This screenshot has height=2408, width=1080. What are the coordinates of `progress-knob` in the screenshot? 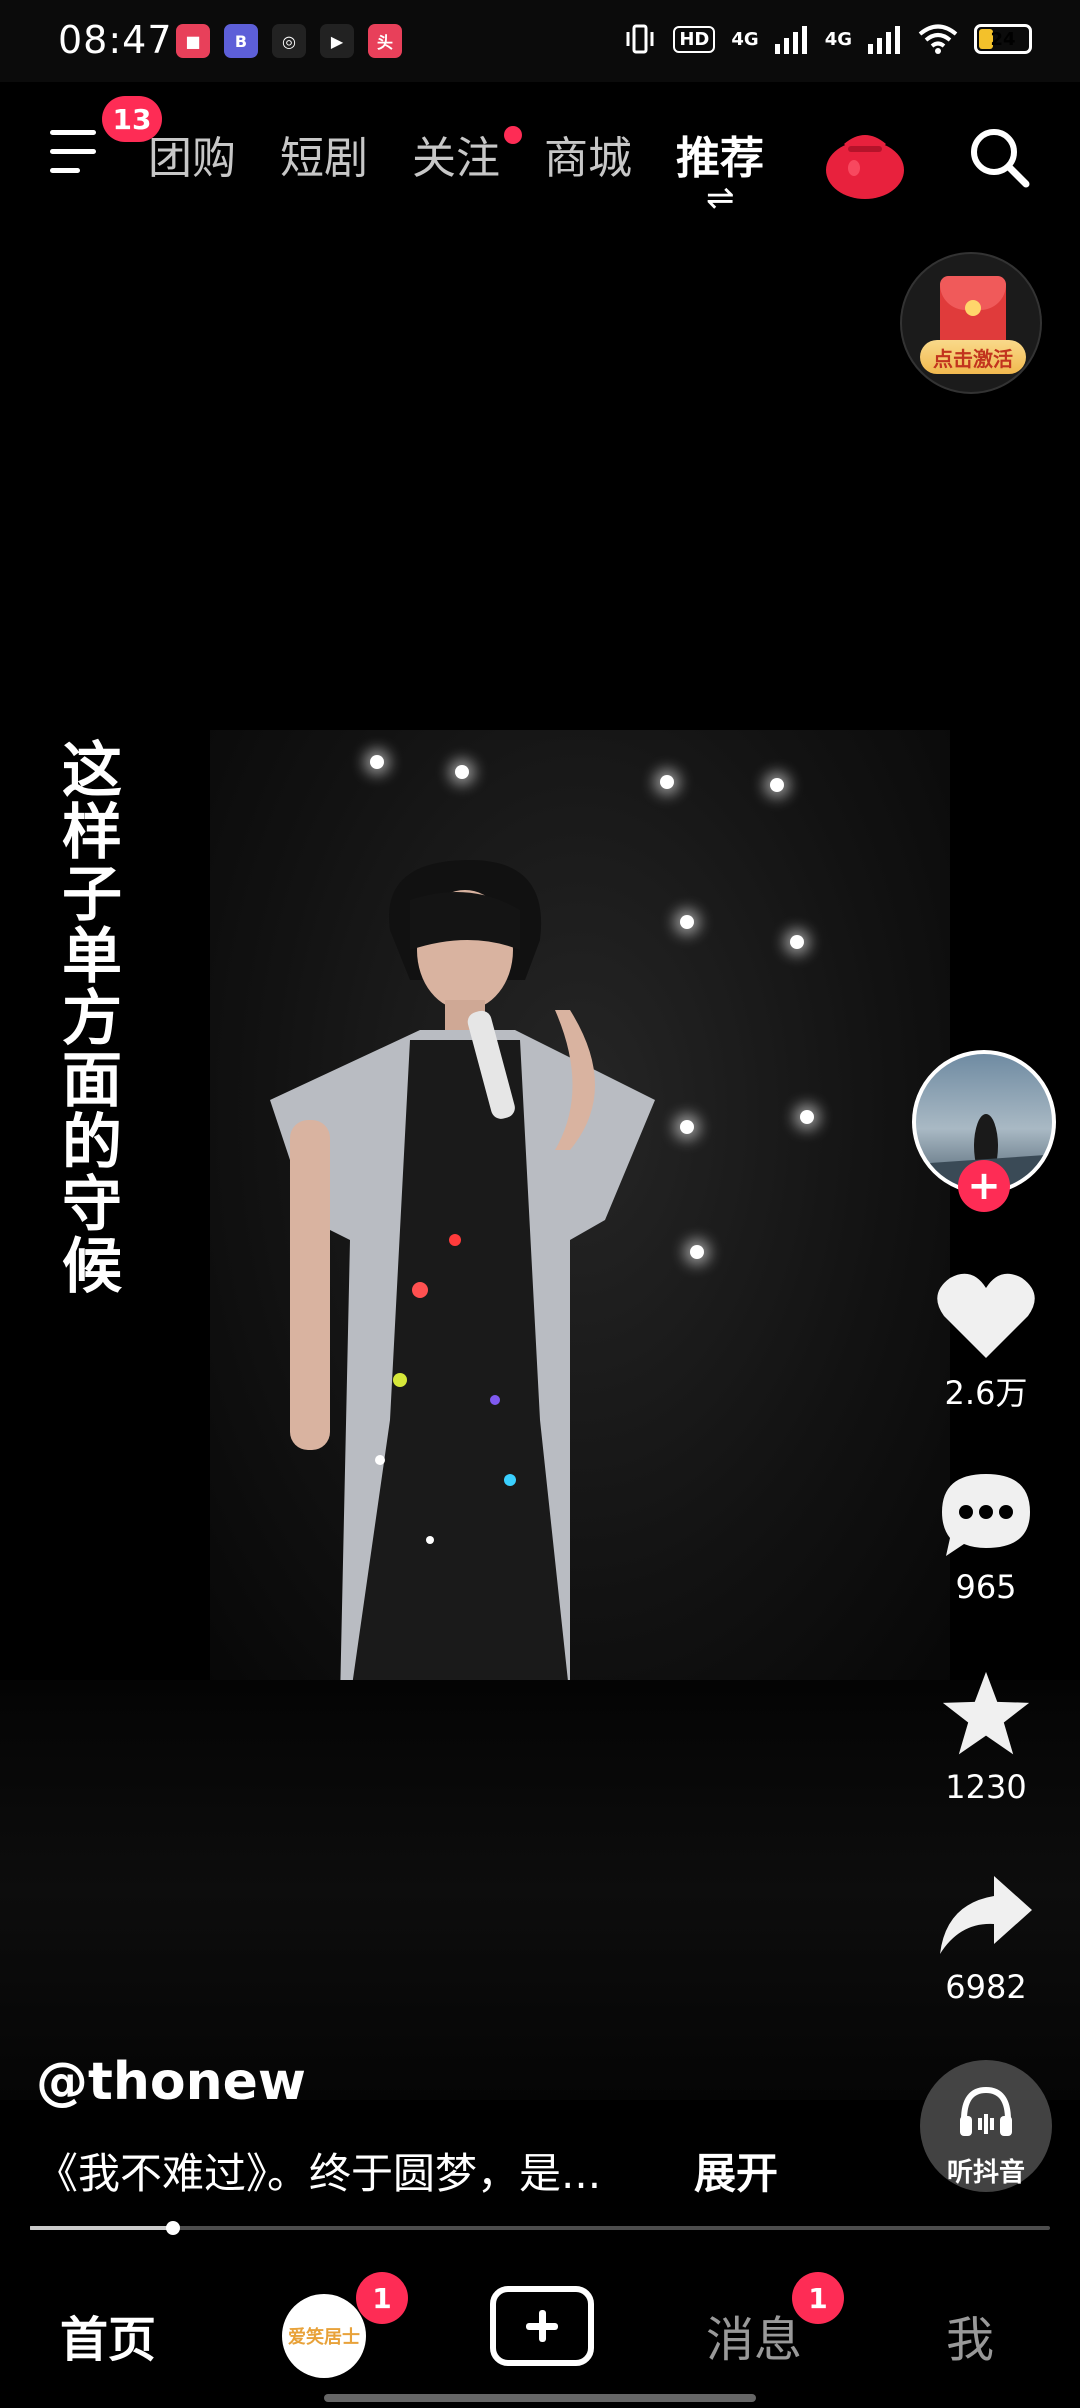 It's located at (172, 2228).